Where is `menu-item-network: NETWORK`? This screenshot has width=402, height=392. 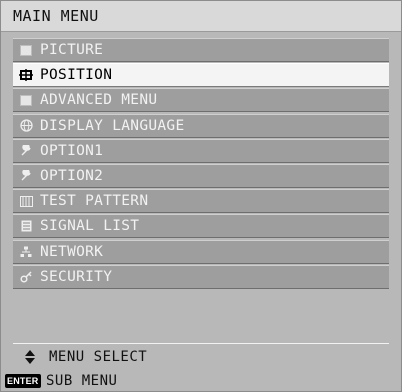 menu-item-network: NETWORK is located at coordinates (201, 251).